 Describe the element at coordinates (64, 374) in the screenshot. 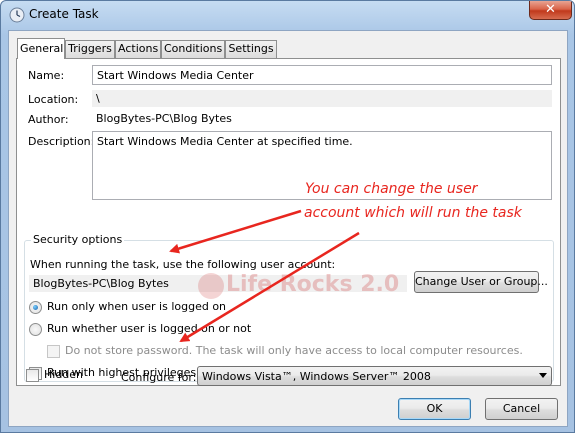

I see `hidden-label: Hidden` at that location.